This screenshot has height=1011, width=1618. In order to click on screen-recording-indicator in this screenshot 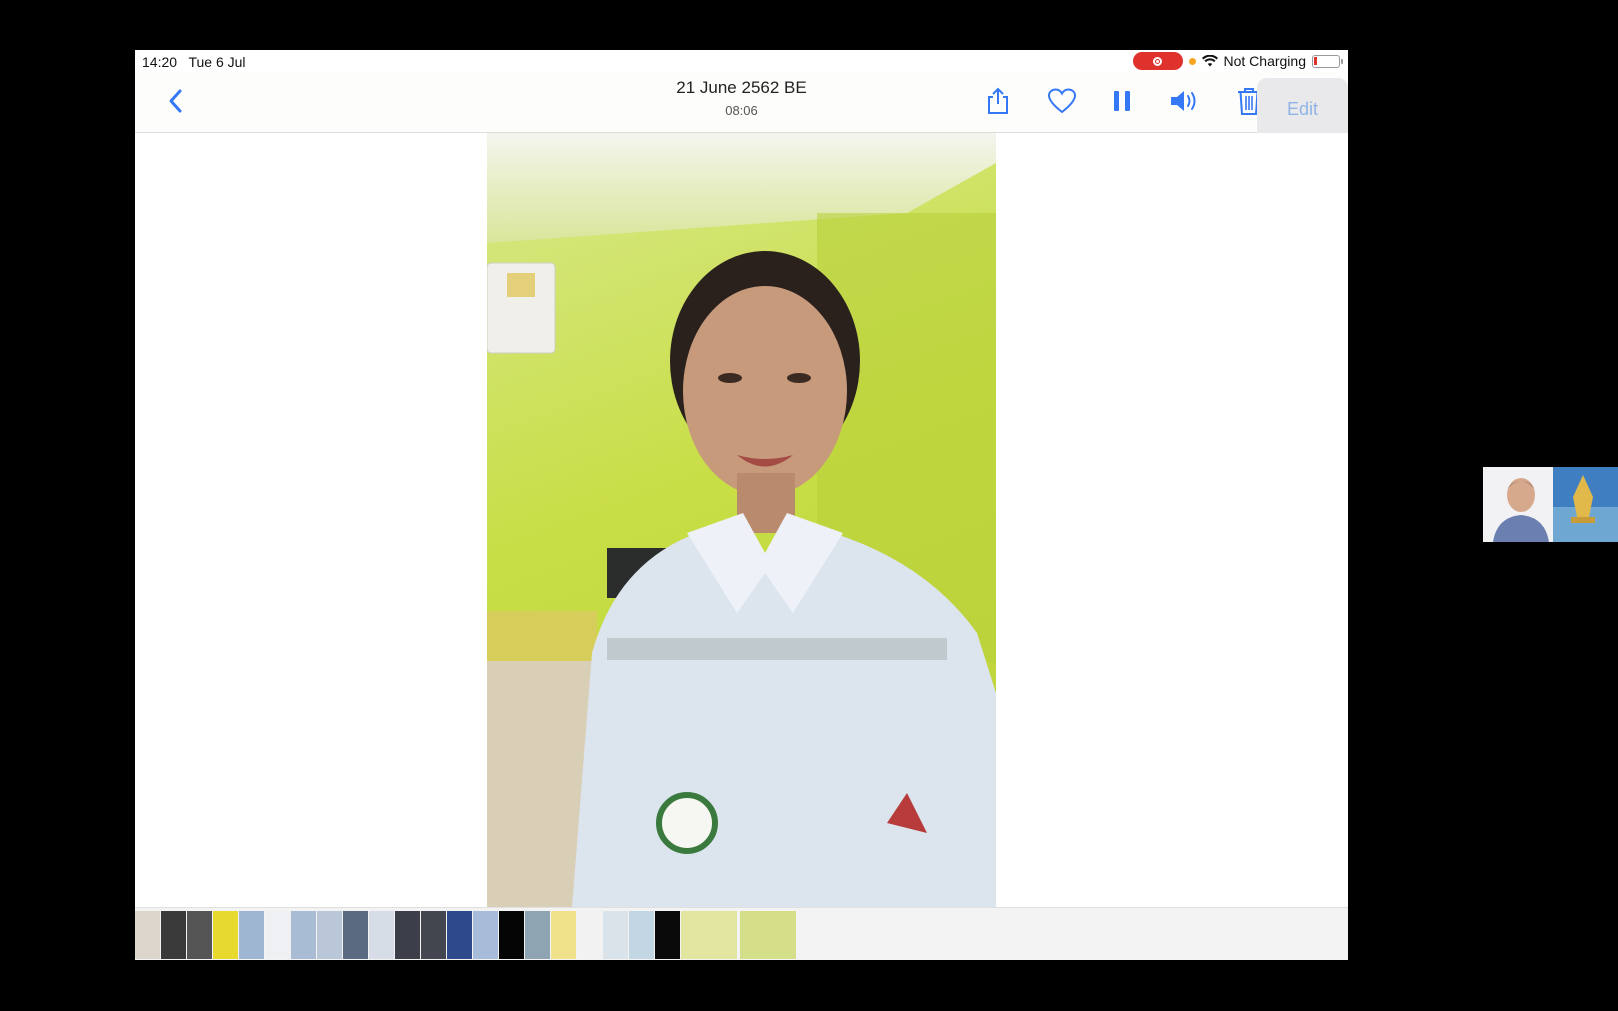, I will do `click(1157, 61)`.